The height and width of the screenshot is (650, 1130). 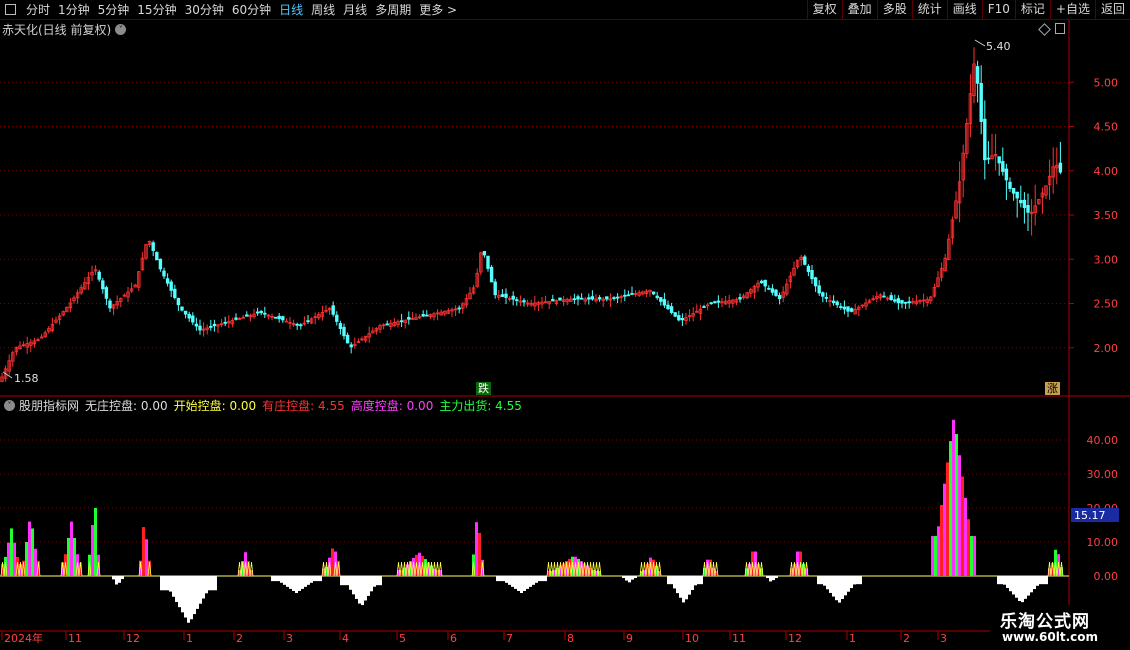 What do you see at coordinates (1044, 29) in the screenshot?
I see `diamond-icon` at bounding box center [1044, 29].